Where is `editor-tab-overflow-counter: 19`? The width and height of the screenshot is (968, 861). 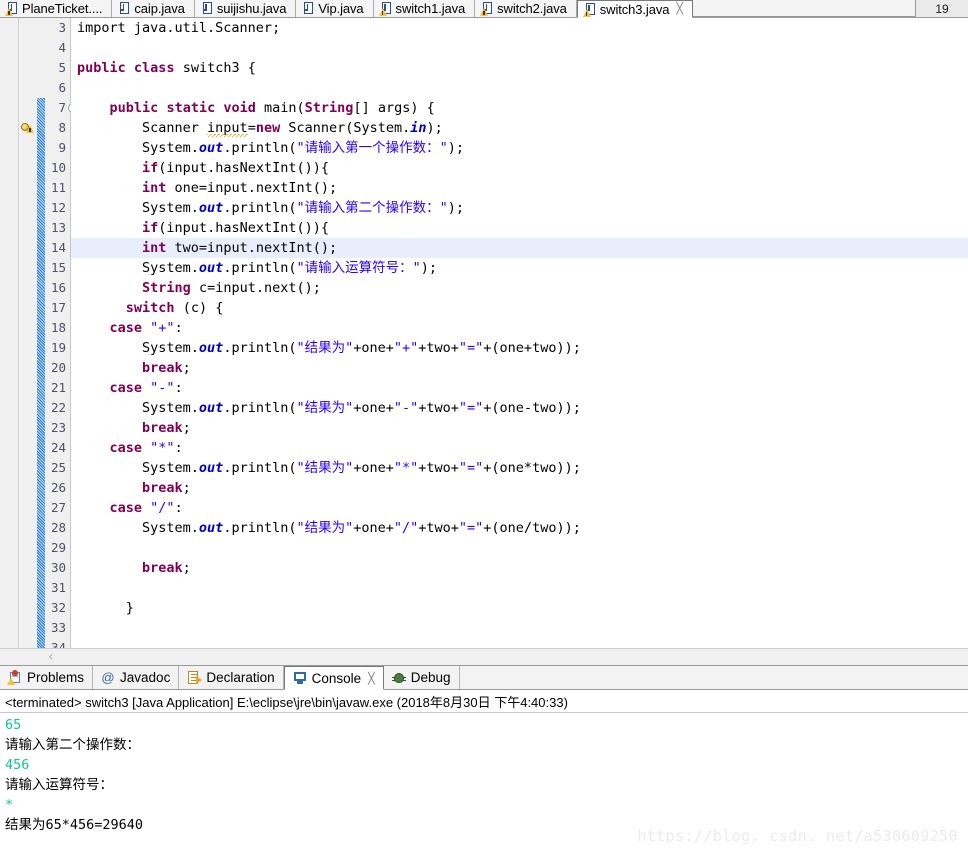
editor-tab-overflow-counter: 19 is located at coordinates (941, 8).